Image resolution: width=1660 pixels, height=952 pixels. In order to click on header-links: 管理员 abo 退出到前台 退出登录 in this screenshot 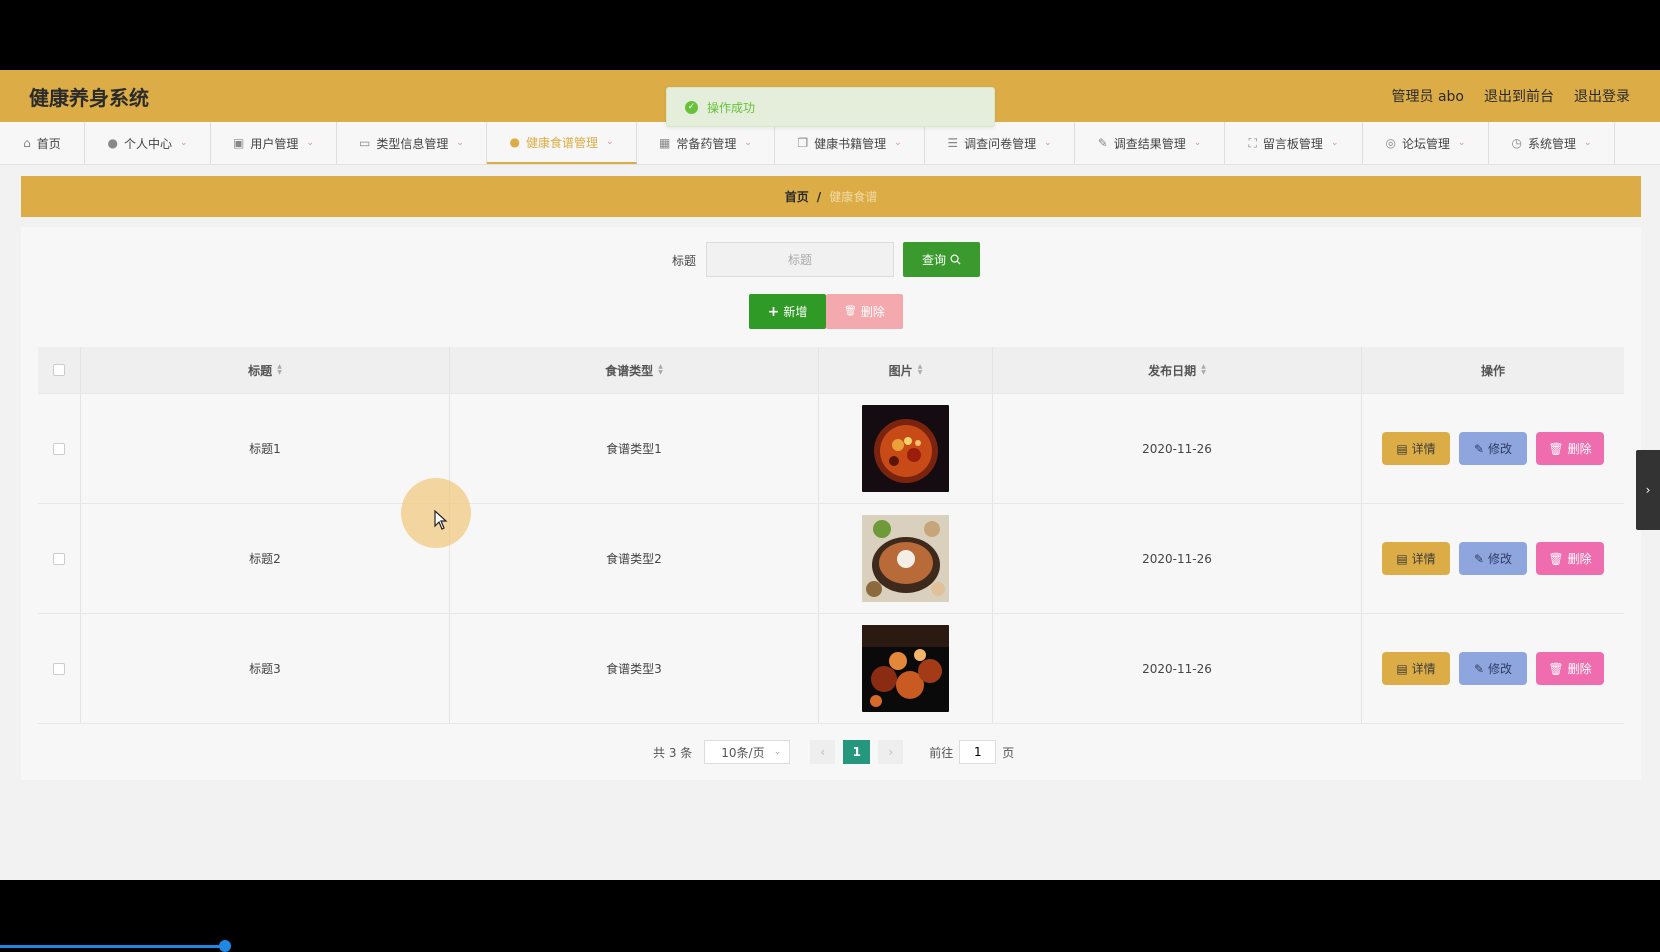, I will do `click(1511, 96)`.